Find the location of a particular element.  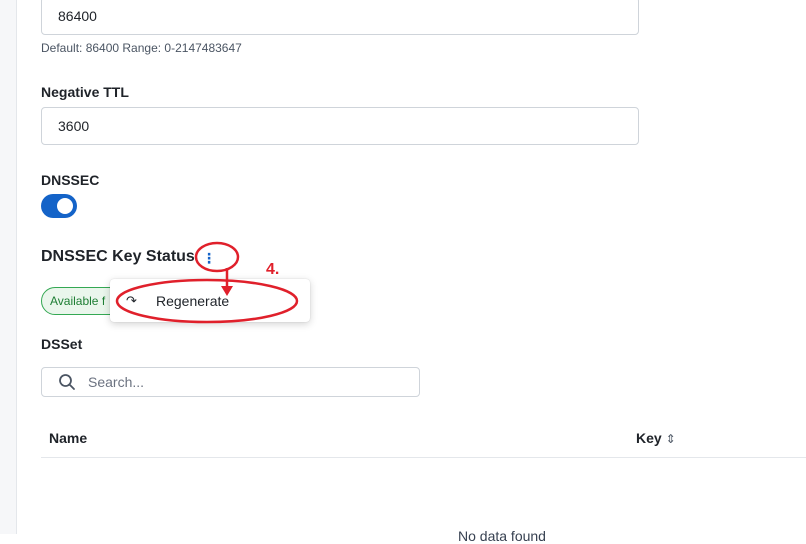

dnssec-toggle is located at coordinates (59, 206).